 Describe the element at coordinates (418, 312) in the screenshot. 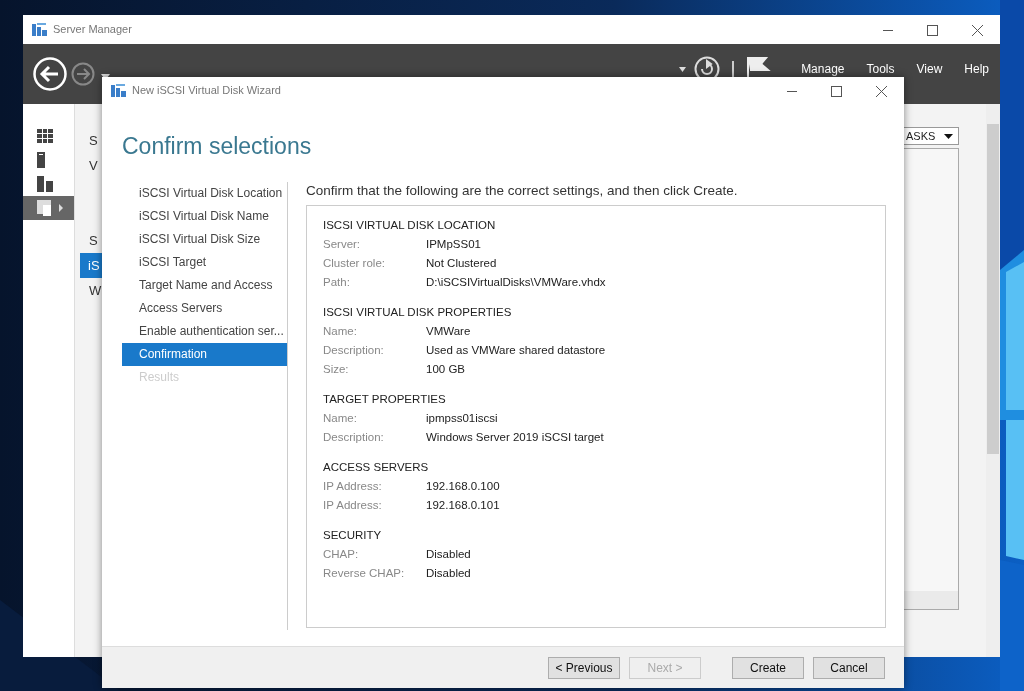

I see `section-heading: ISCSI VIRTUAL DISK PROPERTIES` at that location.